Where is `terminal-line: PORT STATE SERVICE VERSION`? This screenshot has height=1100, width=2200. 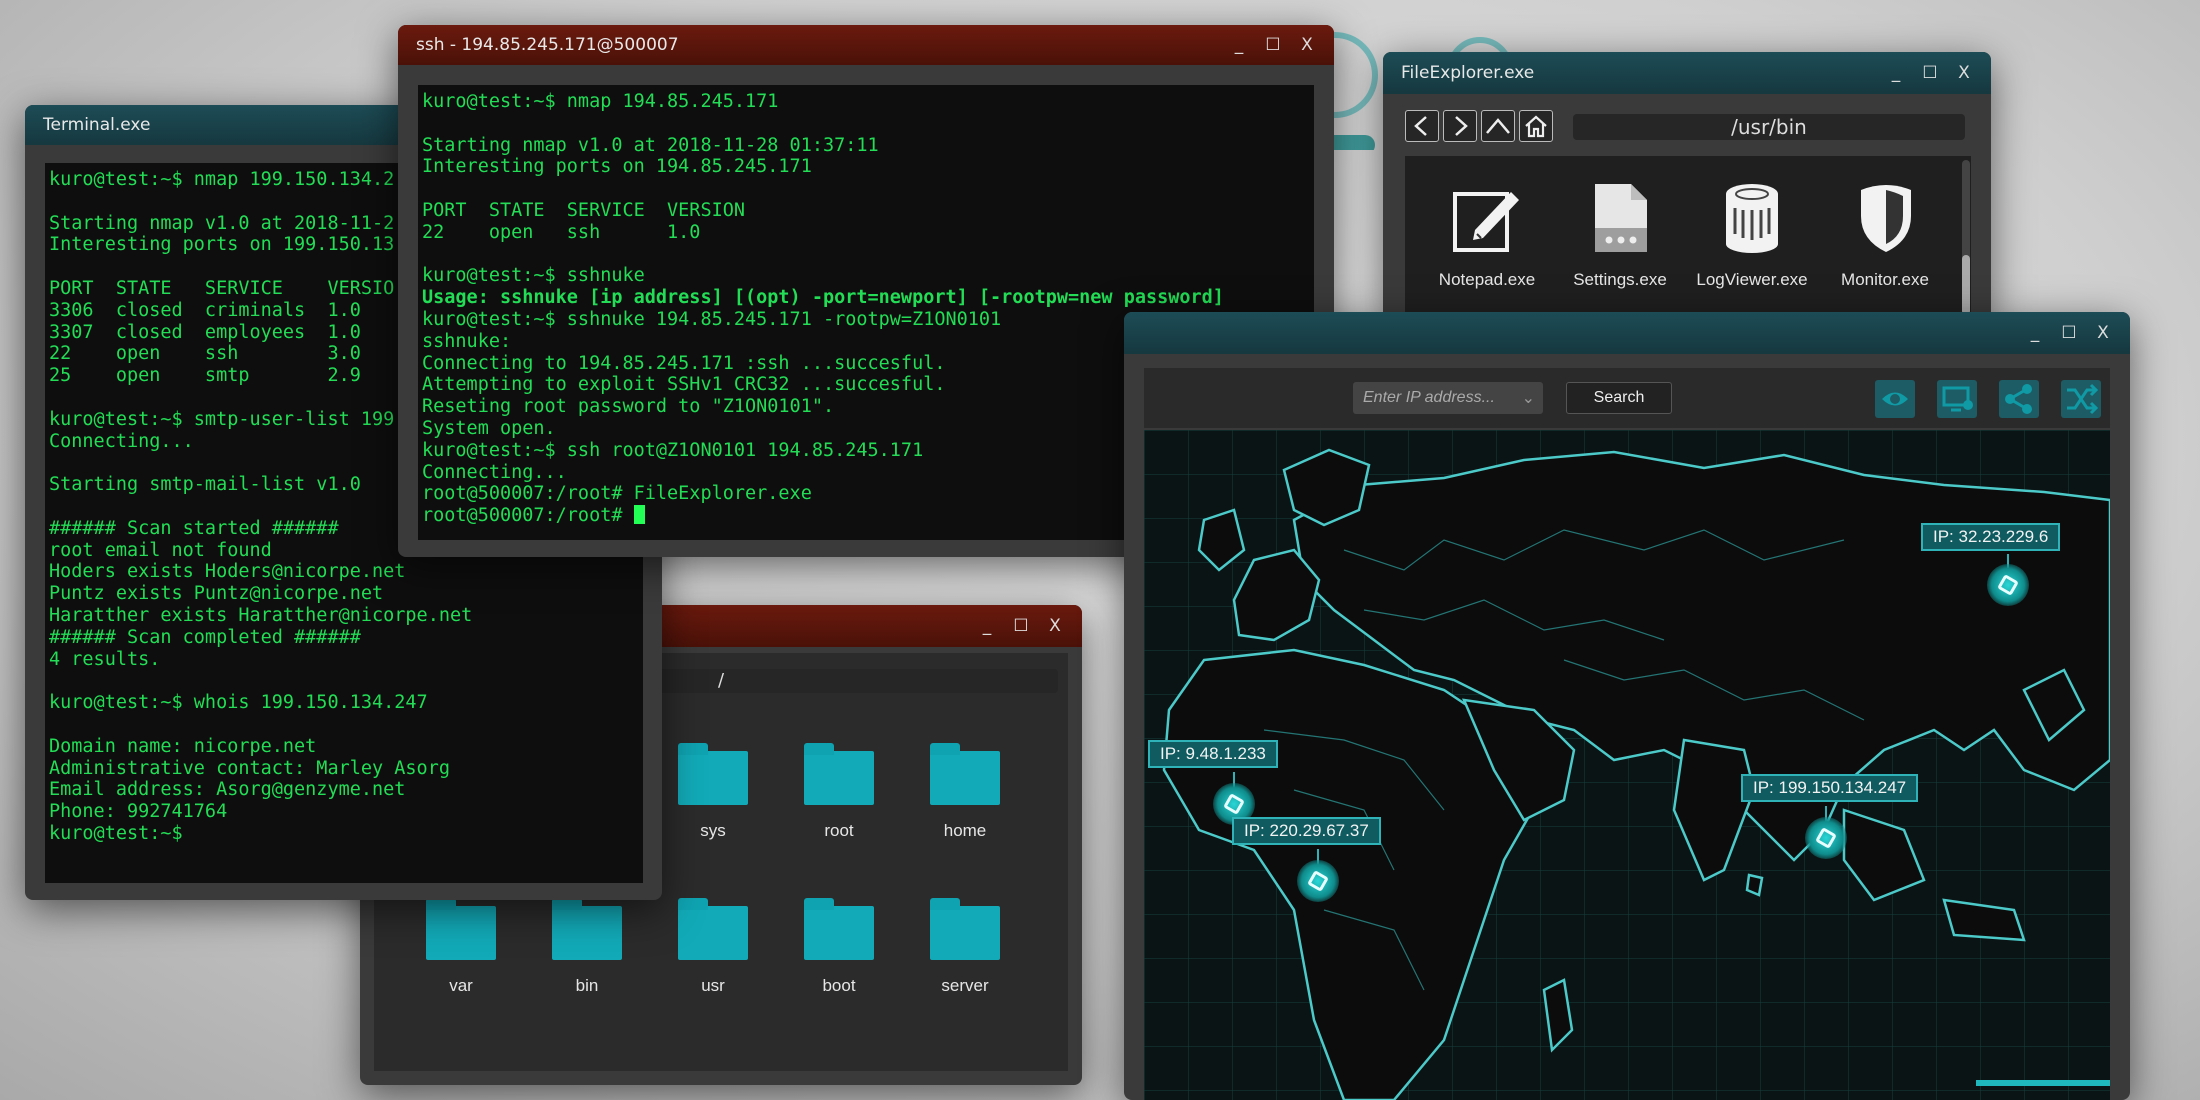
terminal-line: PORT STATE SERVICE VERSION is located at coordinates (584, 210).